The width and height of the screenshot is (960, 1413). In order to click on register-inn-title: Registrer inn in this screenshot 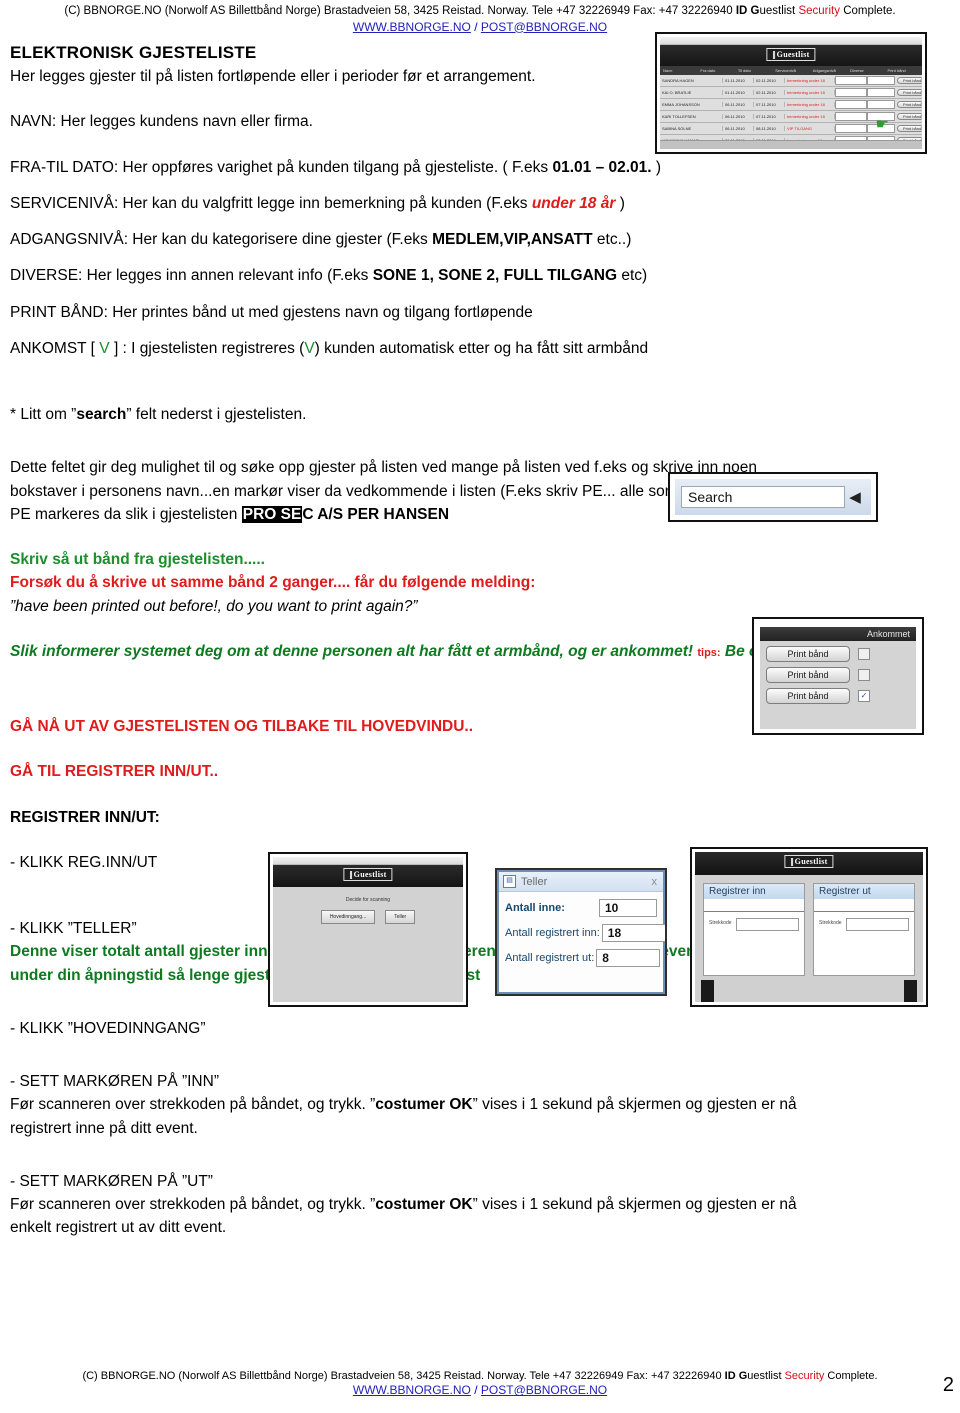, I will do `click(754, 892)`.